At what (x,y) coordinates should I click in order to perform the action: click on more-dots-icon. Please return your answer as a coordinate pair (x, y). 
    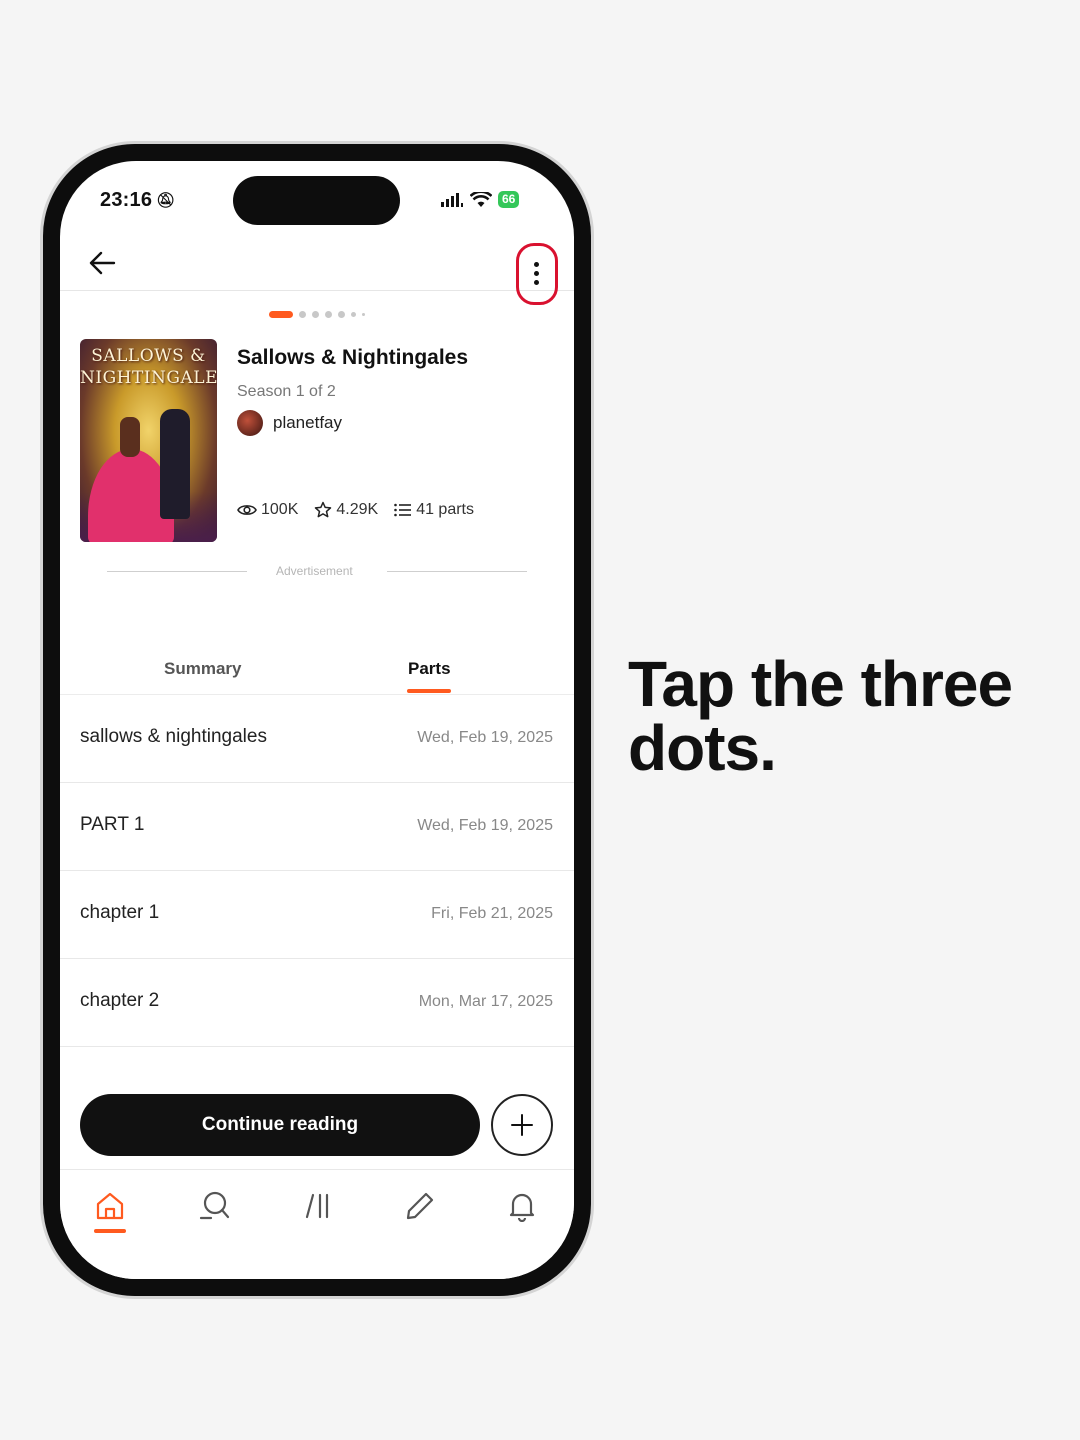
    Looking at the image, I should click on (536, 264).